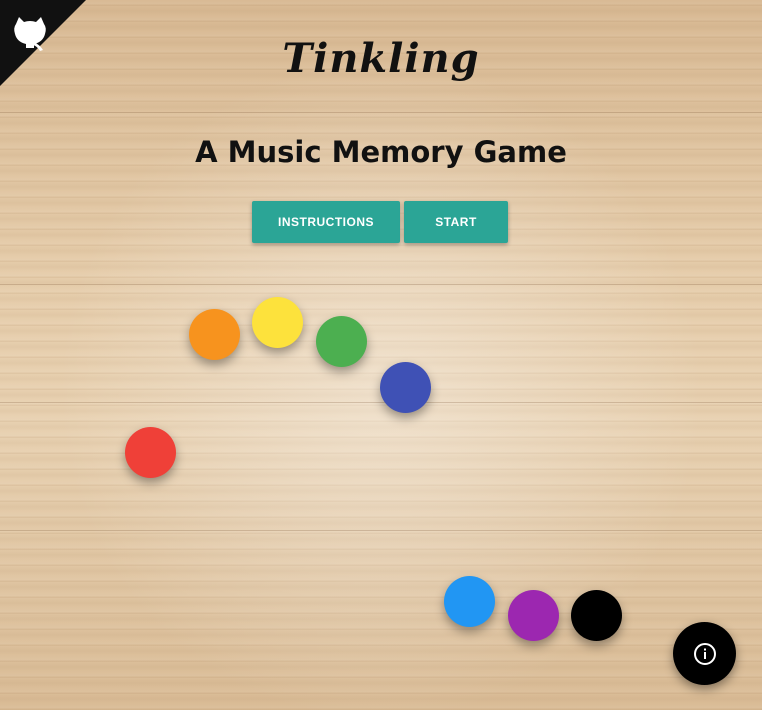 The image size is (762, 710). I want to click on note-blue, so click(469, 601).